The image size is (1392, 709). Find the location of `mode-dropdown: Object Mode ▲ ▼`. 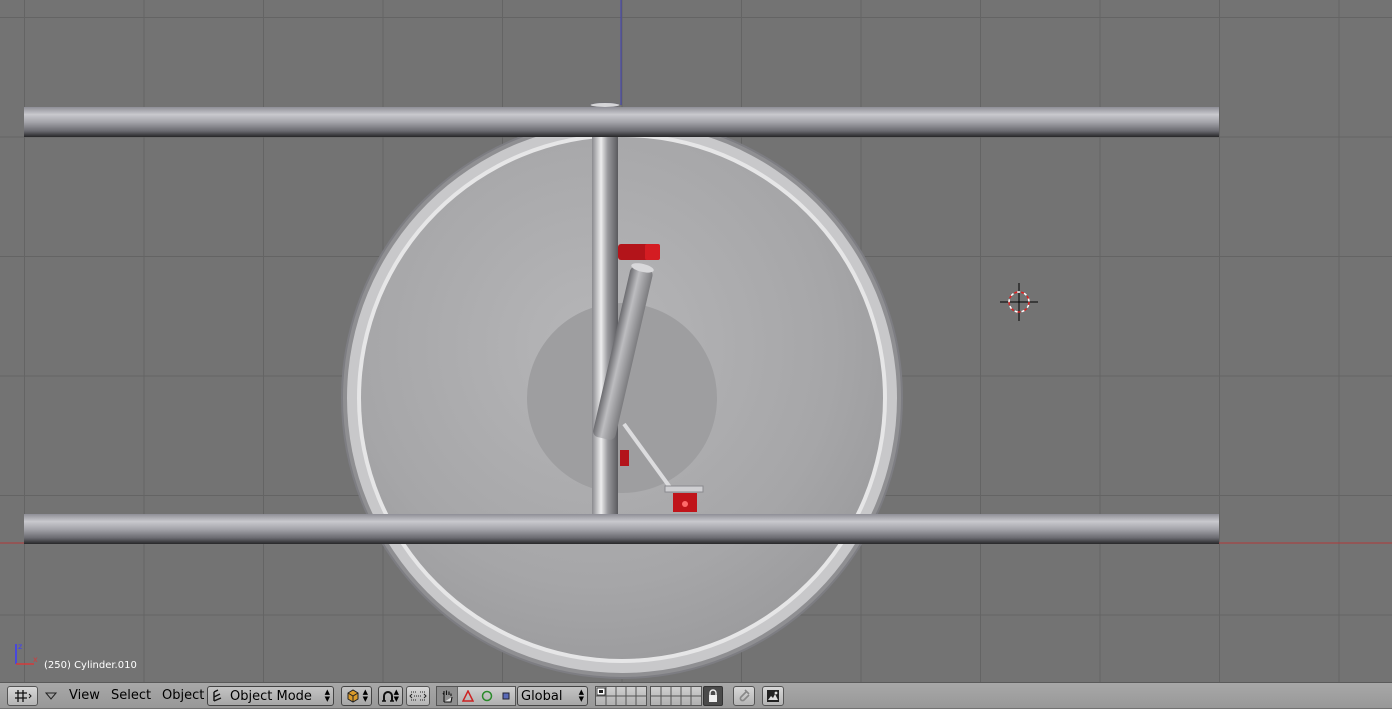

mode-dropdown: Object Mode ▲ ▼ is located at coordinates (270, 696).